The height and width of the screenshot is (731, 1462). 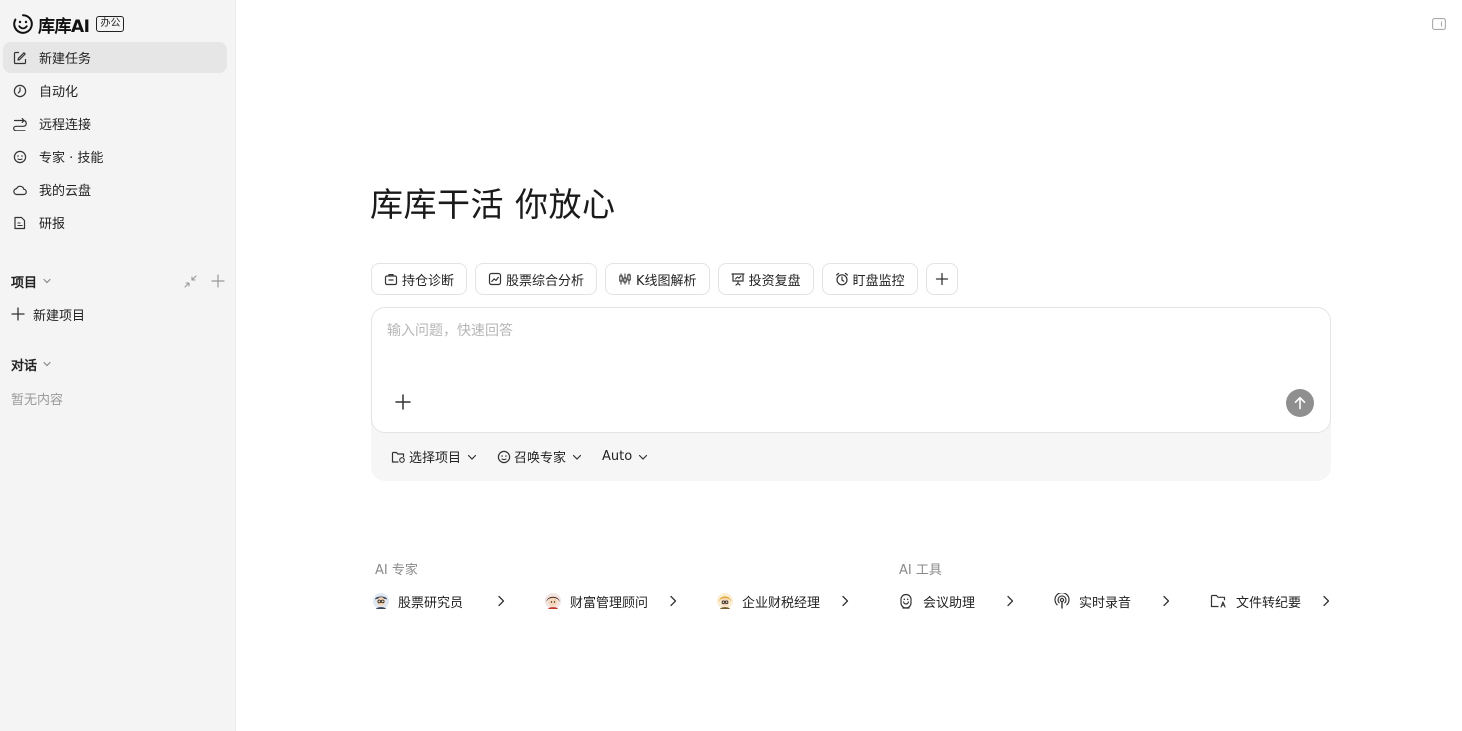 What do you see at coordinates (24, 366) in the screenshot?
I see `conversations-title: 对话` at bounding box center [24, 366].